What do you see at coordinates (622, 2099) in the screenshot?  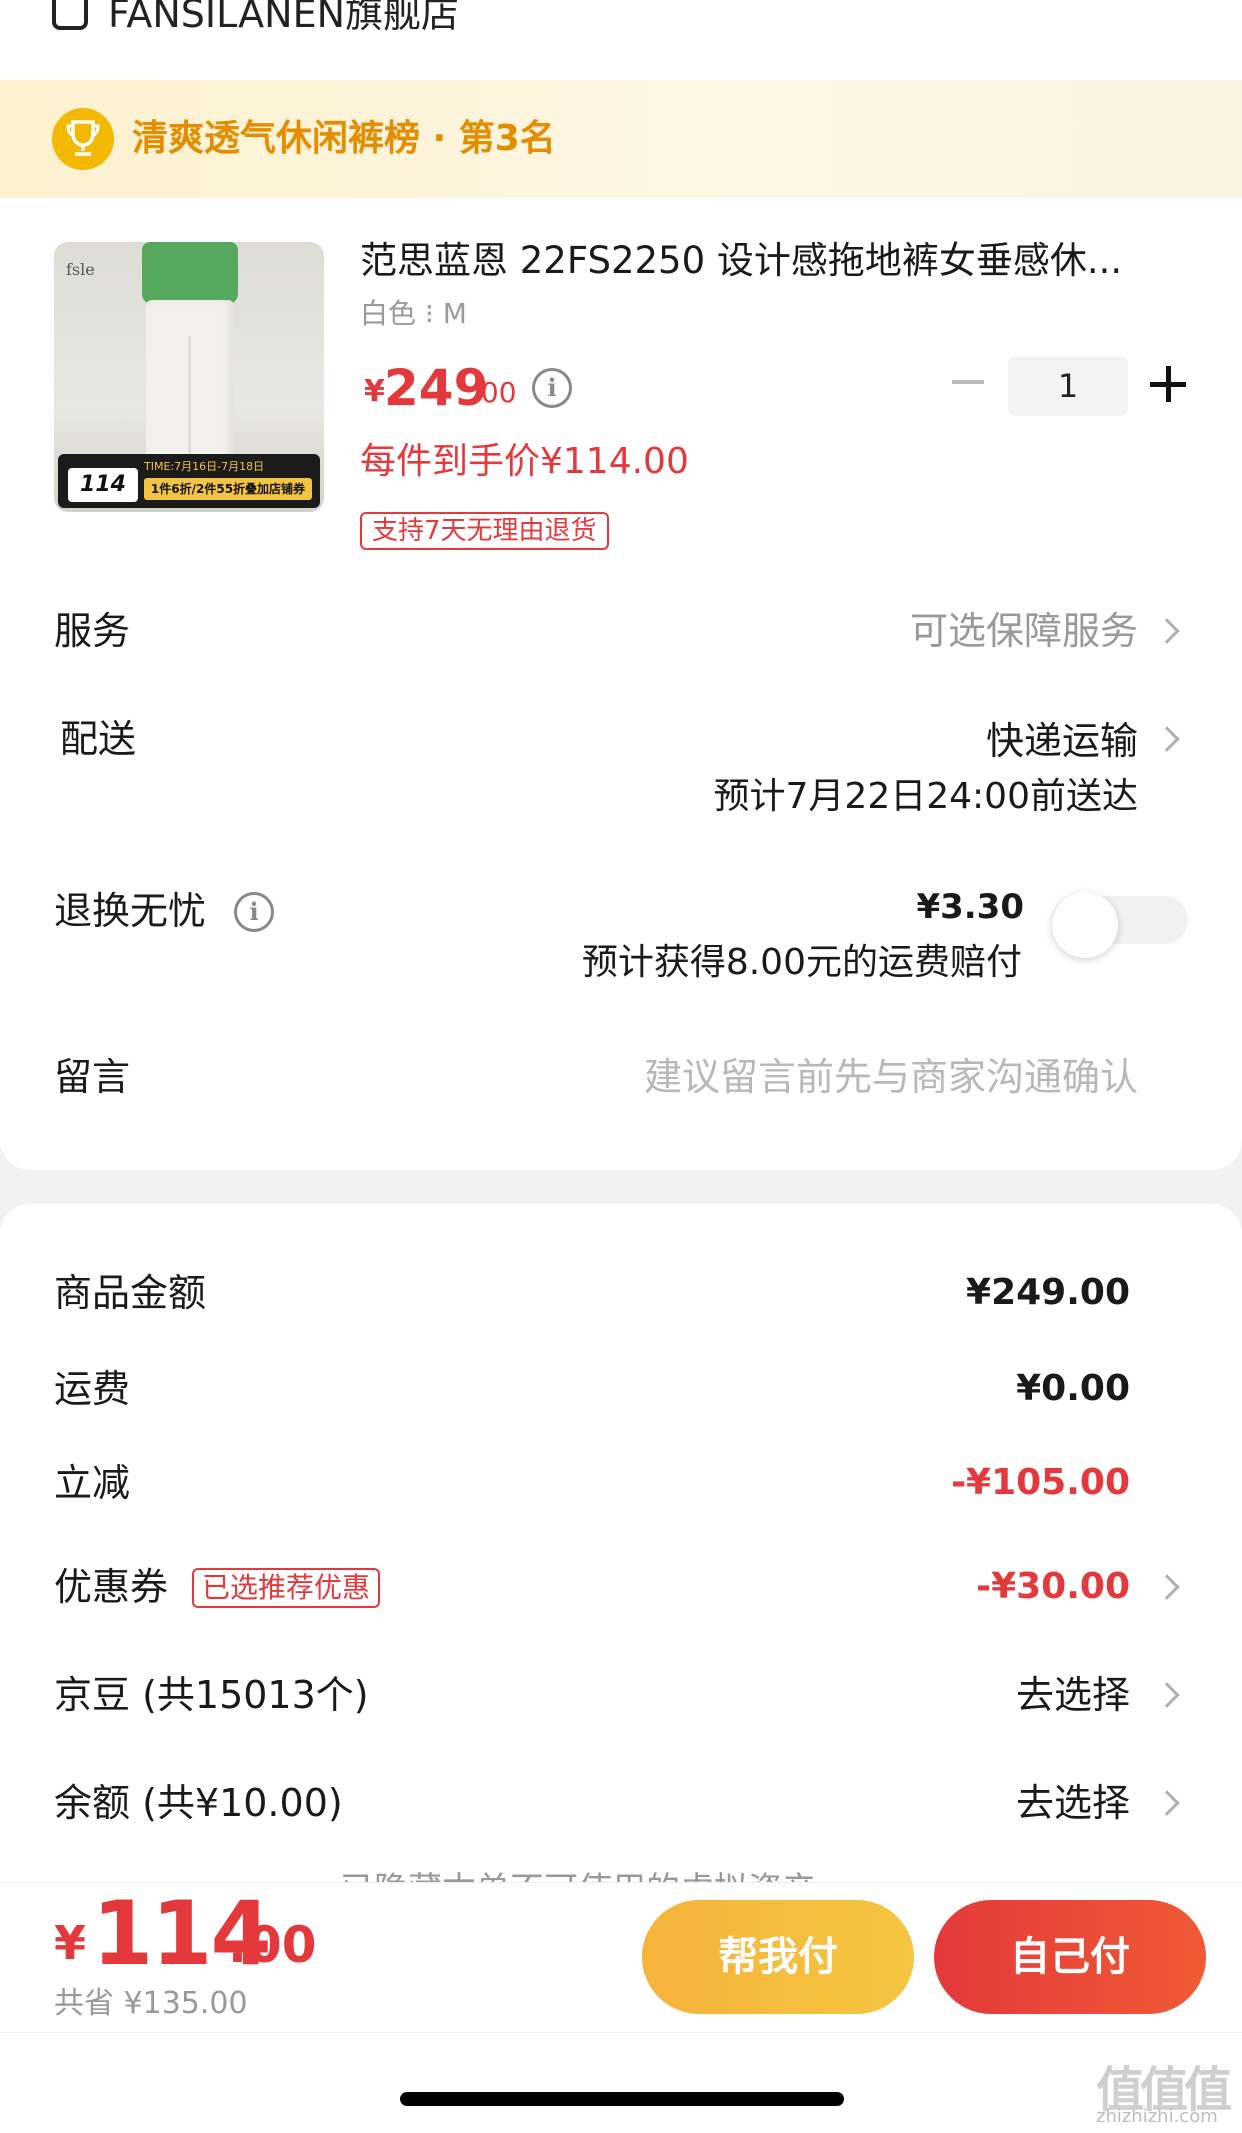 I see `home-indicator` at bounding box center [622, 2099].